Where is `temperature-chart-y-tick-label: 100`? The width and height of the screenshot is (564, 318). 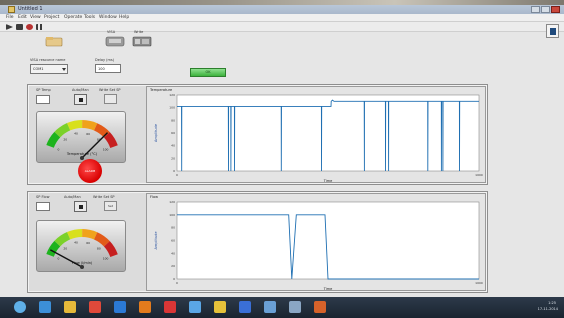 temperature-chart-y-tick-label: 100 is located at coordinates (172, 108).